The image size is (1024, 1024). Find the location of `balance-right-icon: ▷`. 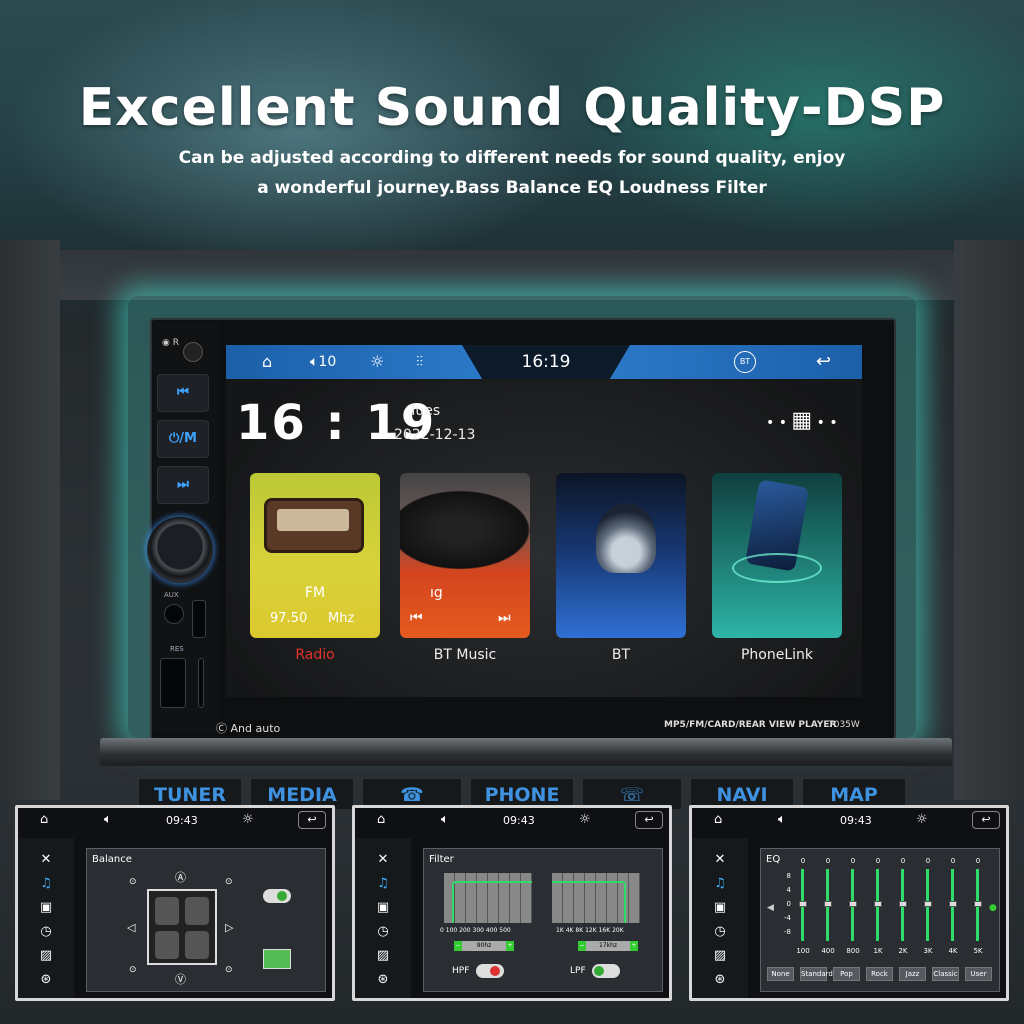

balance-right-icon: ▷ is located at coordinates (229, 927).